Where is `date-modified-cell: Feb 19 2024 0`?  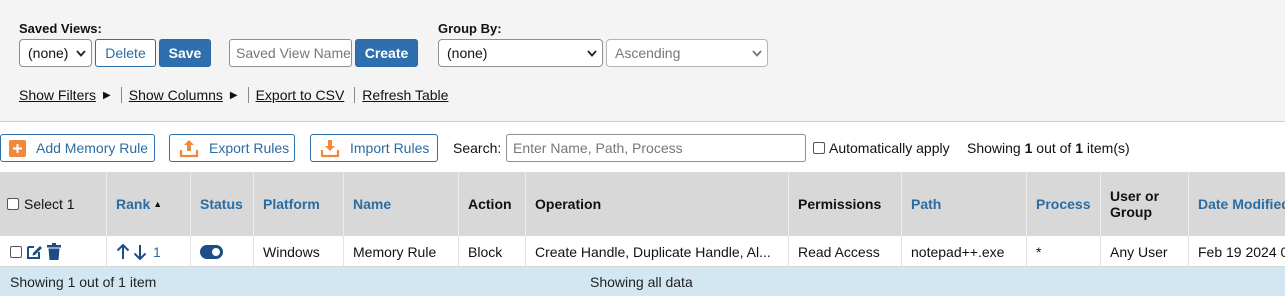 date-modified-cell: Feb 19 2024 0 is located at coordinates (1241, 251).